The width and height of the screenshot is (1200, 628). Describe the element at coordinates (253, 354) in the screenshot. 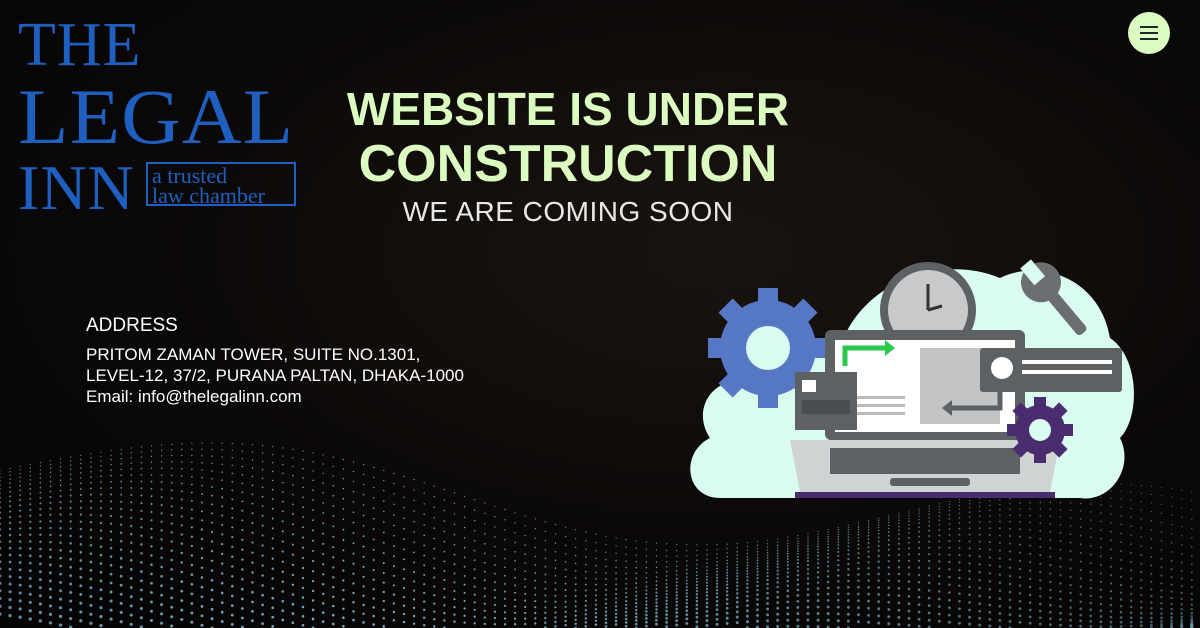

I see `address-line-1: PRITOM ZAMAN TOWER, SUITE NO.1301,` at that location.